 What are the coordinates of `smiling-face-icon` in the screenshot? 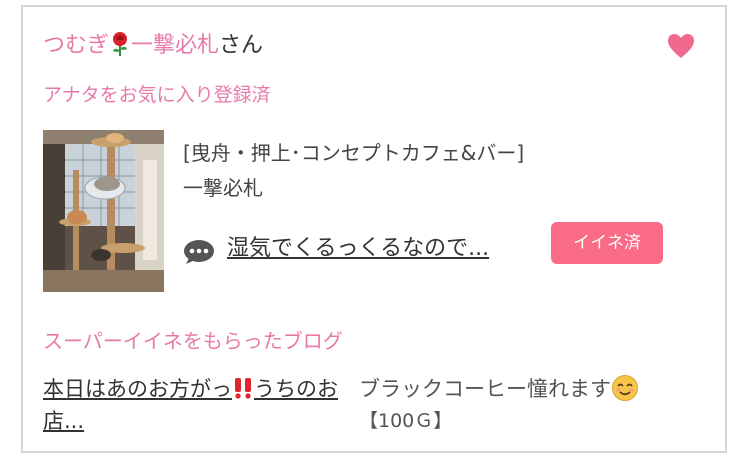 It's located at (625, 388).